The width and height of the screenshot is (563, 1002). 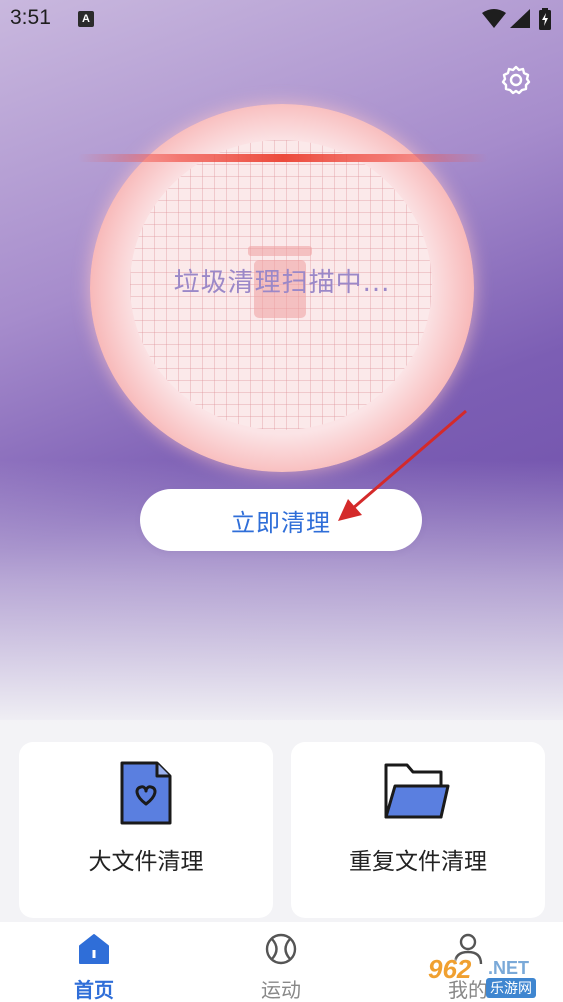 What do you see at coordinates (545, 19) in the screenshot?
I see `battery-icon` at bounding box center [545, 19].